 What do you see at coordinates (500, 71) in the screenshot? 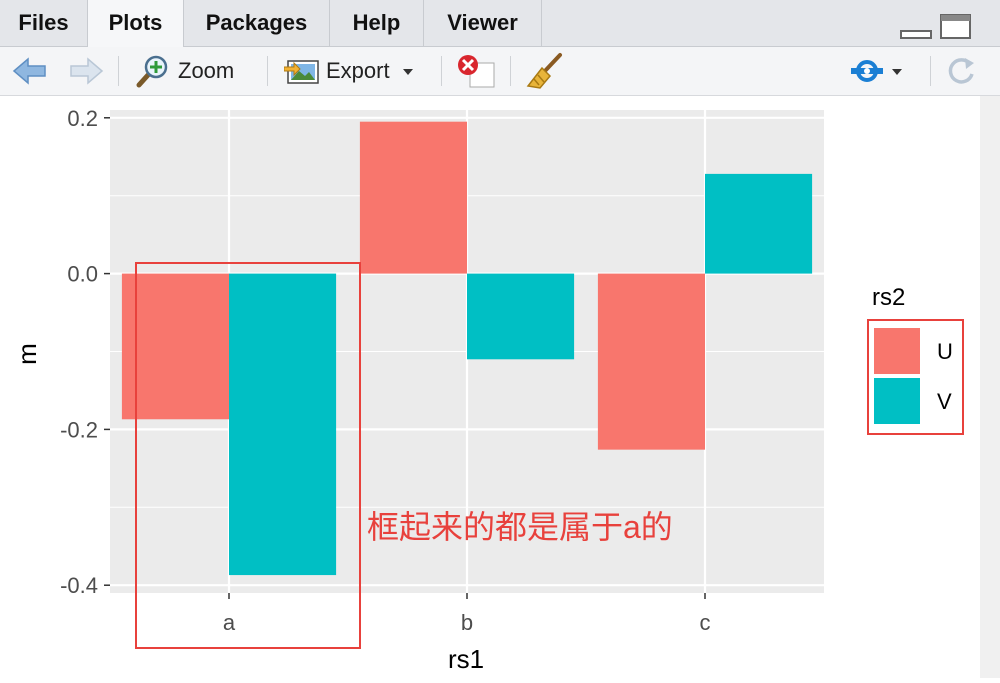
I see `plots-toolbar: Zoom Export` at bounding box center [500, 71].